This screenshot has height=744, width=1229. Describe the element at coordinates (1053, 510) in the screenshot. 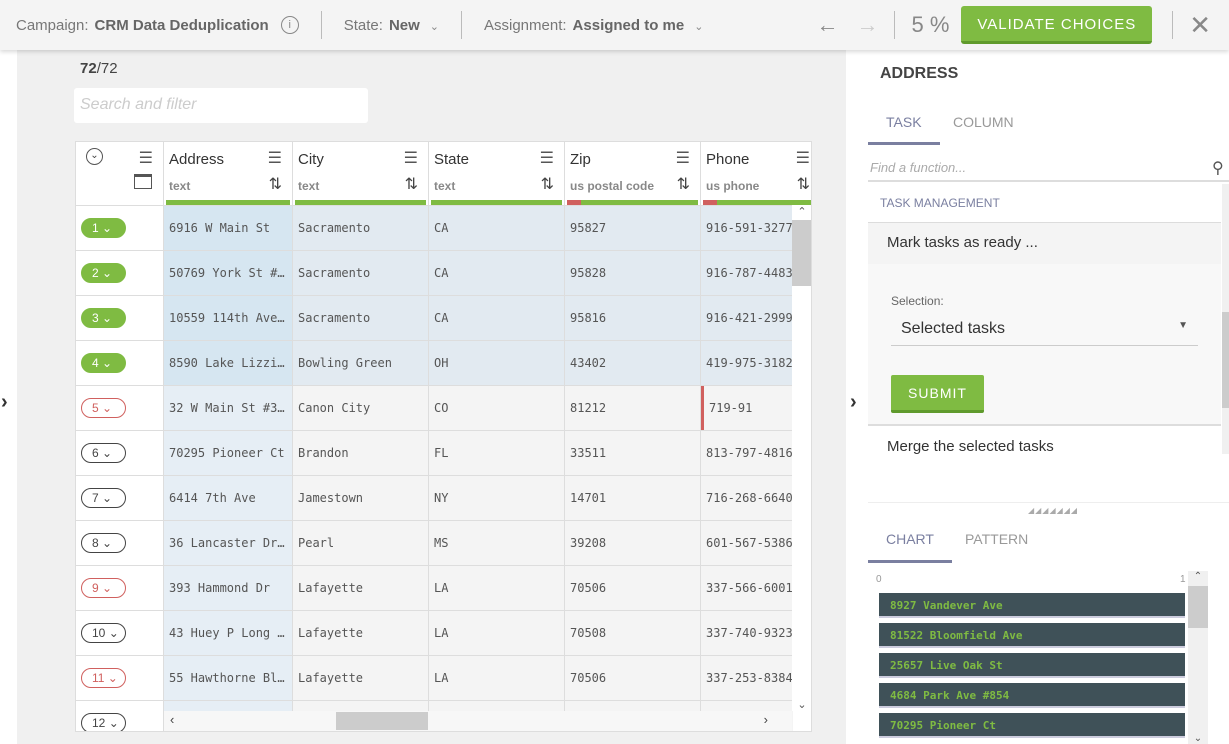

I see `resize-handle: ◢◢◢◢◢◢◢` at that location.